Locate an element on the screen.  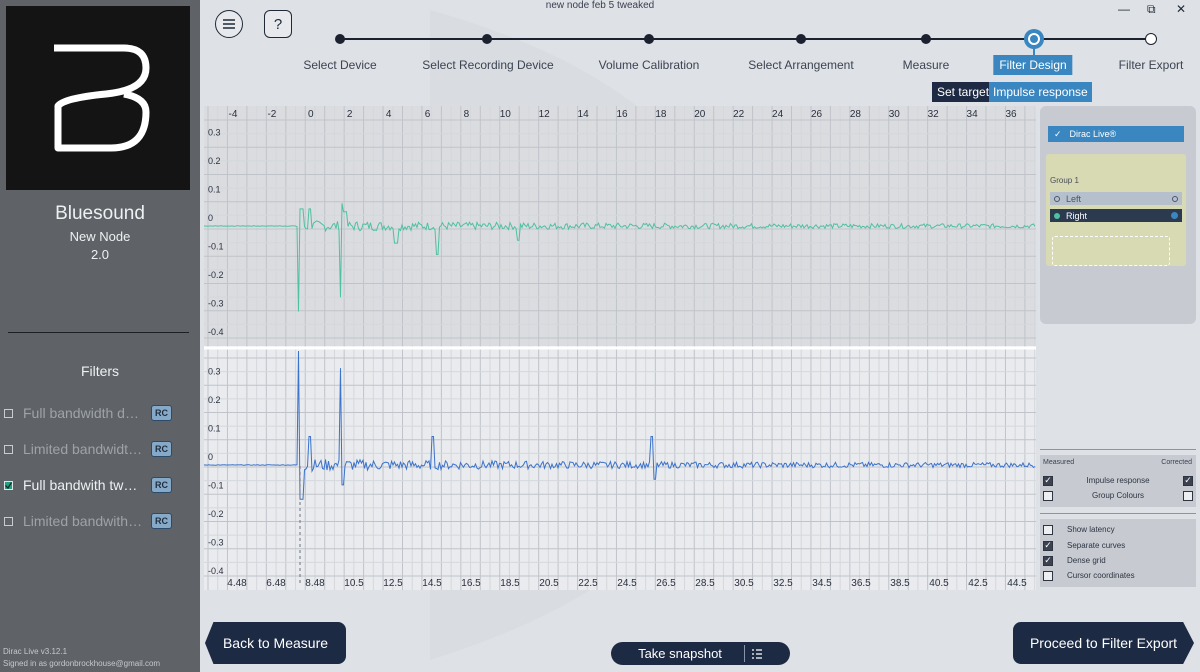
top-axis-tick-label: 4 is located at coordinates (389, 114).